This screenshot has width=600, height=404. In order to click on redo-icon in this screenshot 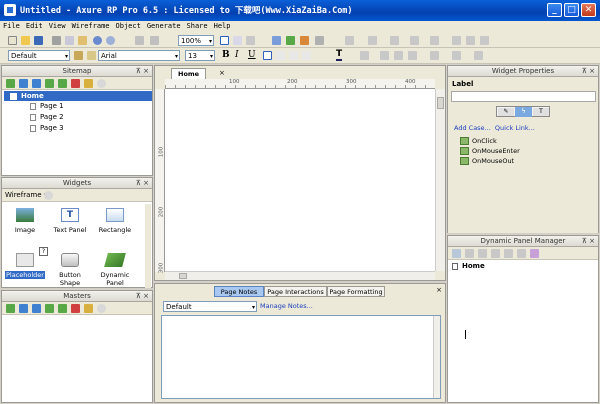, I will do `click(110, 40)`.